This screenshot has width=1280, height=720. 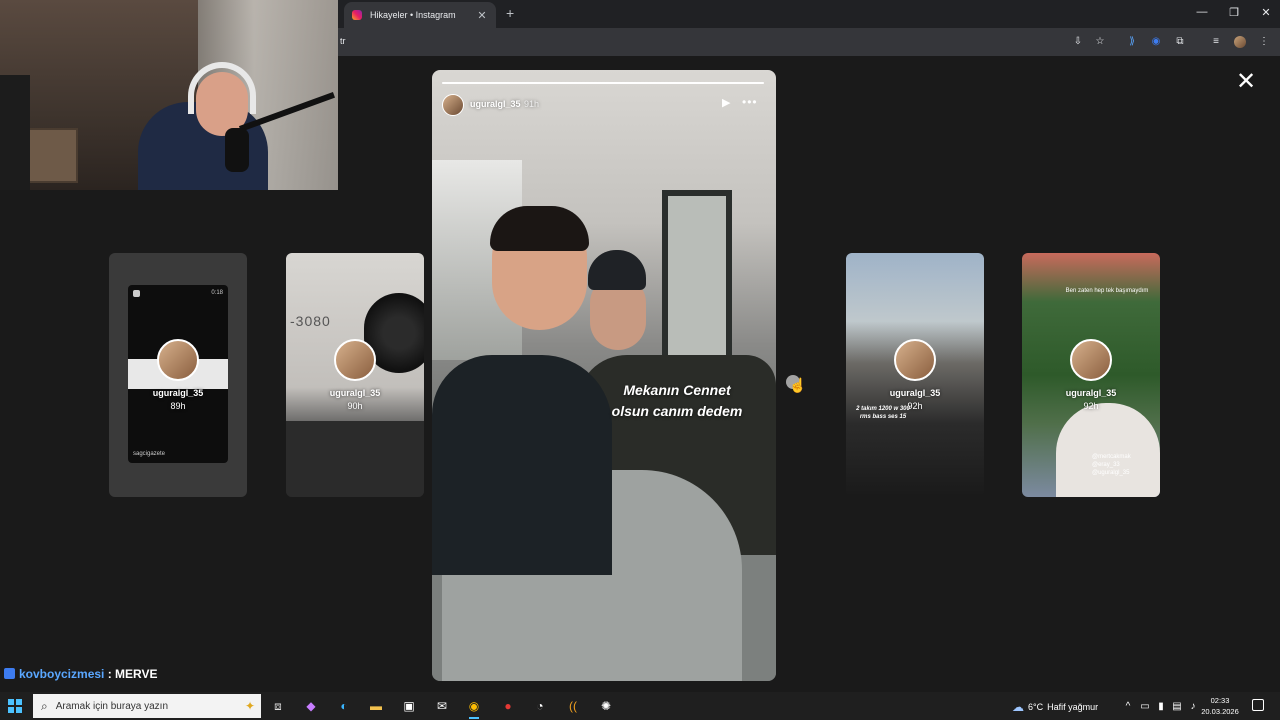 I want to click on tray-app-icon: ▭, so click(x=1145, y=706).